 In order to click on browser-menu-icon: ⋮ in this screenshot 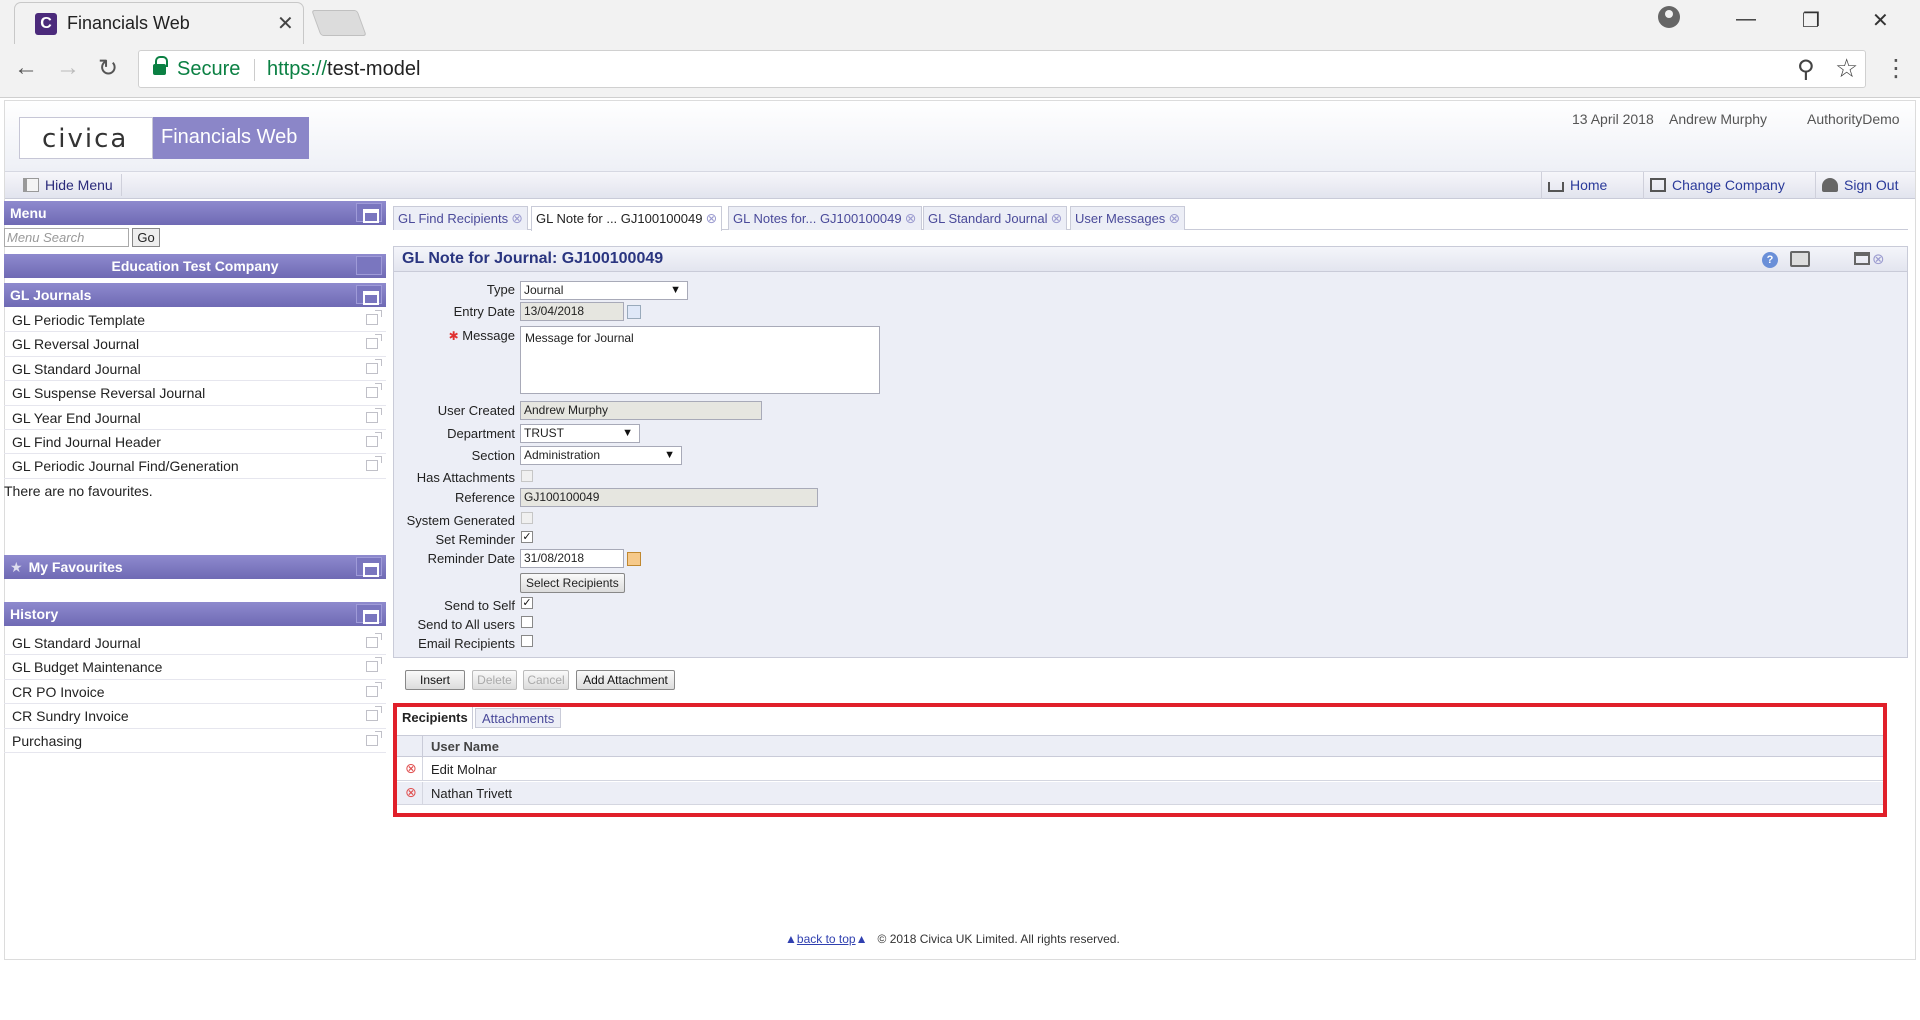, I will do `click(1896, 68)`.